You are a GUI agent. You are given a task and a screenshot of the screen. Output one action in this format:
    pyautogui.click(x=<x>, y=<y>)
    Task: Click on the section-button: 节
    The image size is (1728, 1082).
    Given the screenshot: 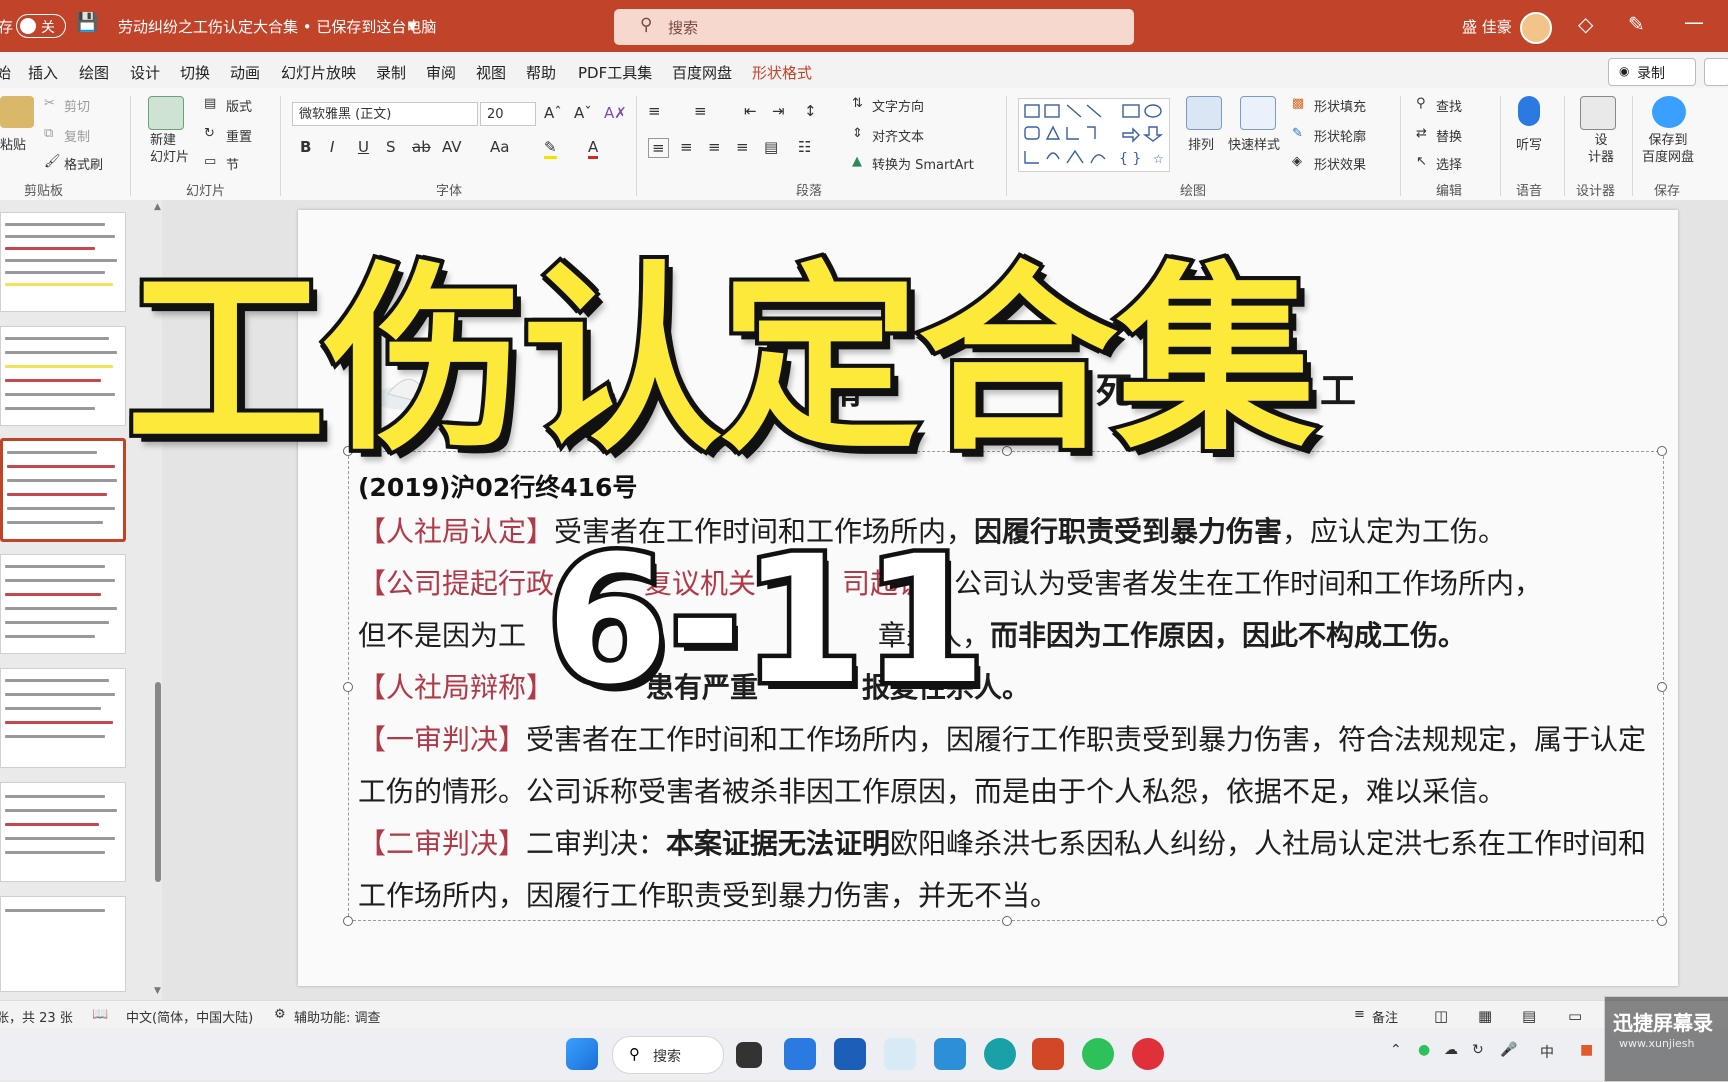 What is the action you would take?
    pyautogui.click(x=232, y=163)
    